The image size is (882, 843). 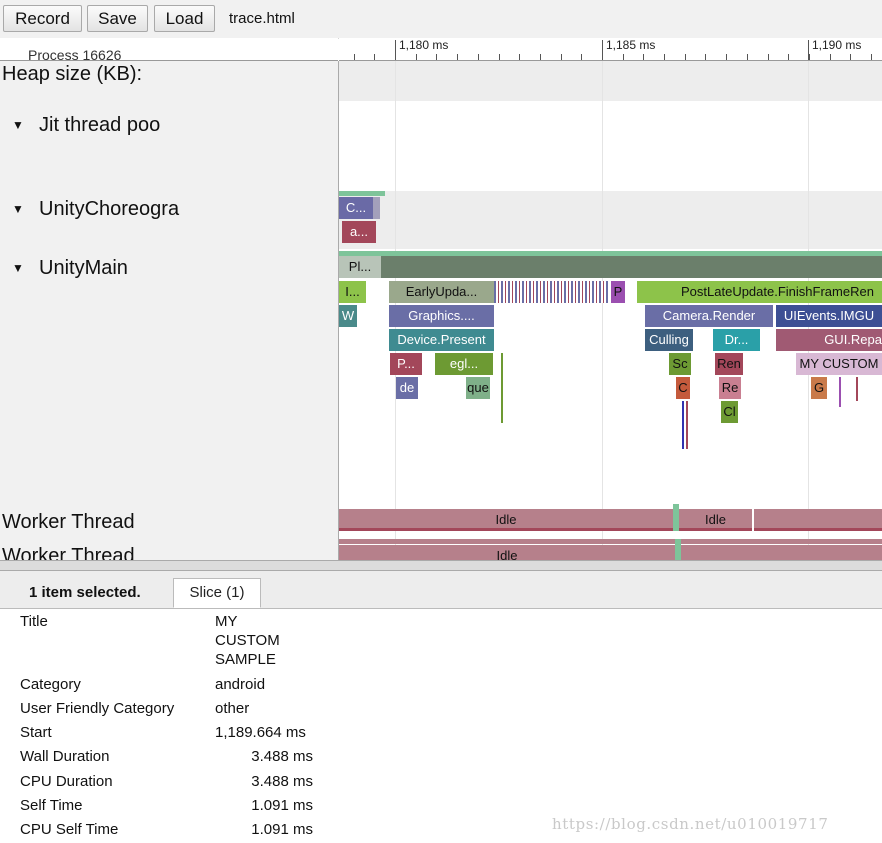 What do you see at coordinates (669, 340) in the screenshot?
I see `slice: Culling` at bounding box center [669, 340].